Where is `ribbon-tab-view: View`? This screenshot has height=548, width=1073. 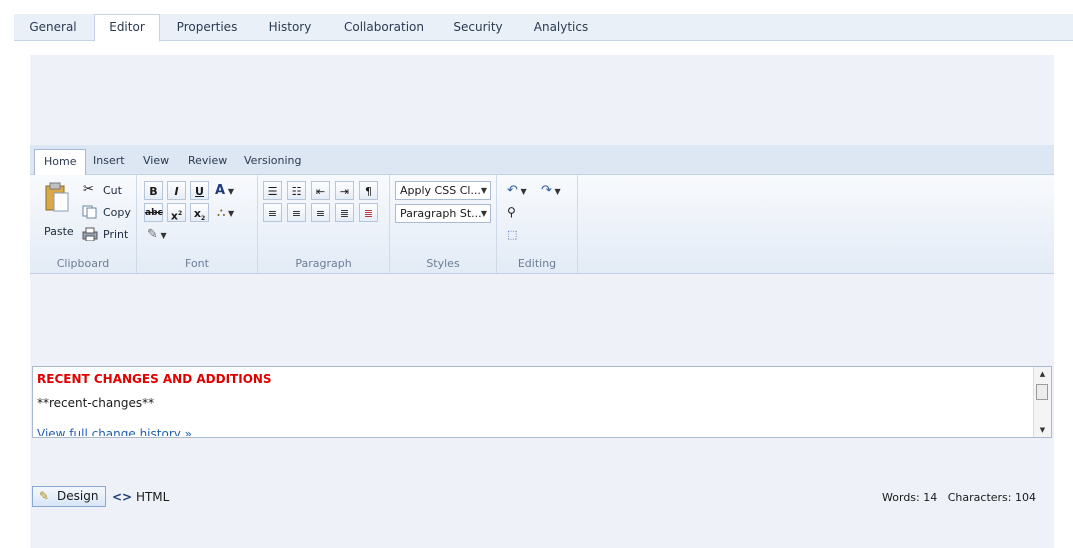
ribbon-tab-view: View is located at coordinates (156, 161).